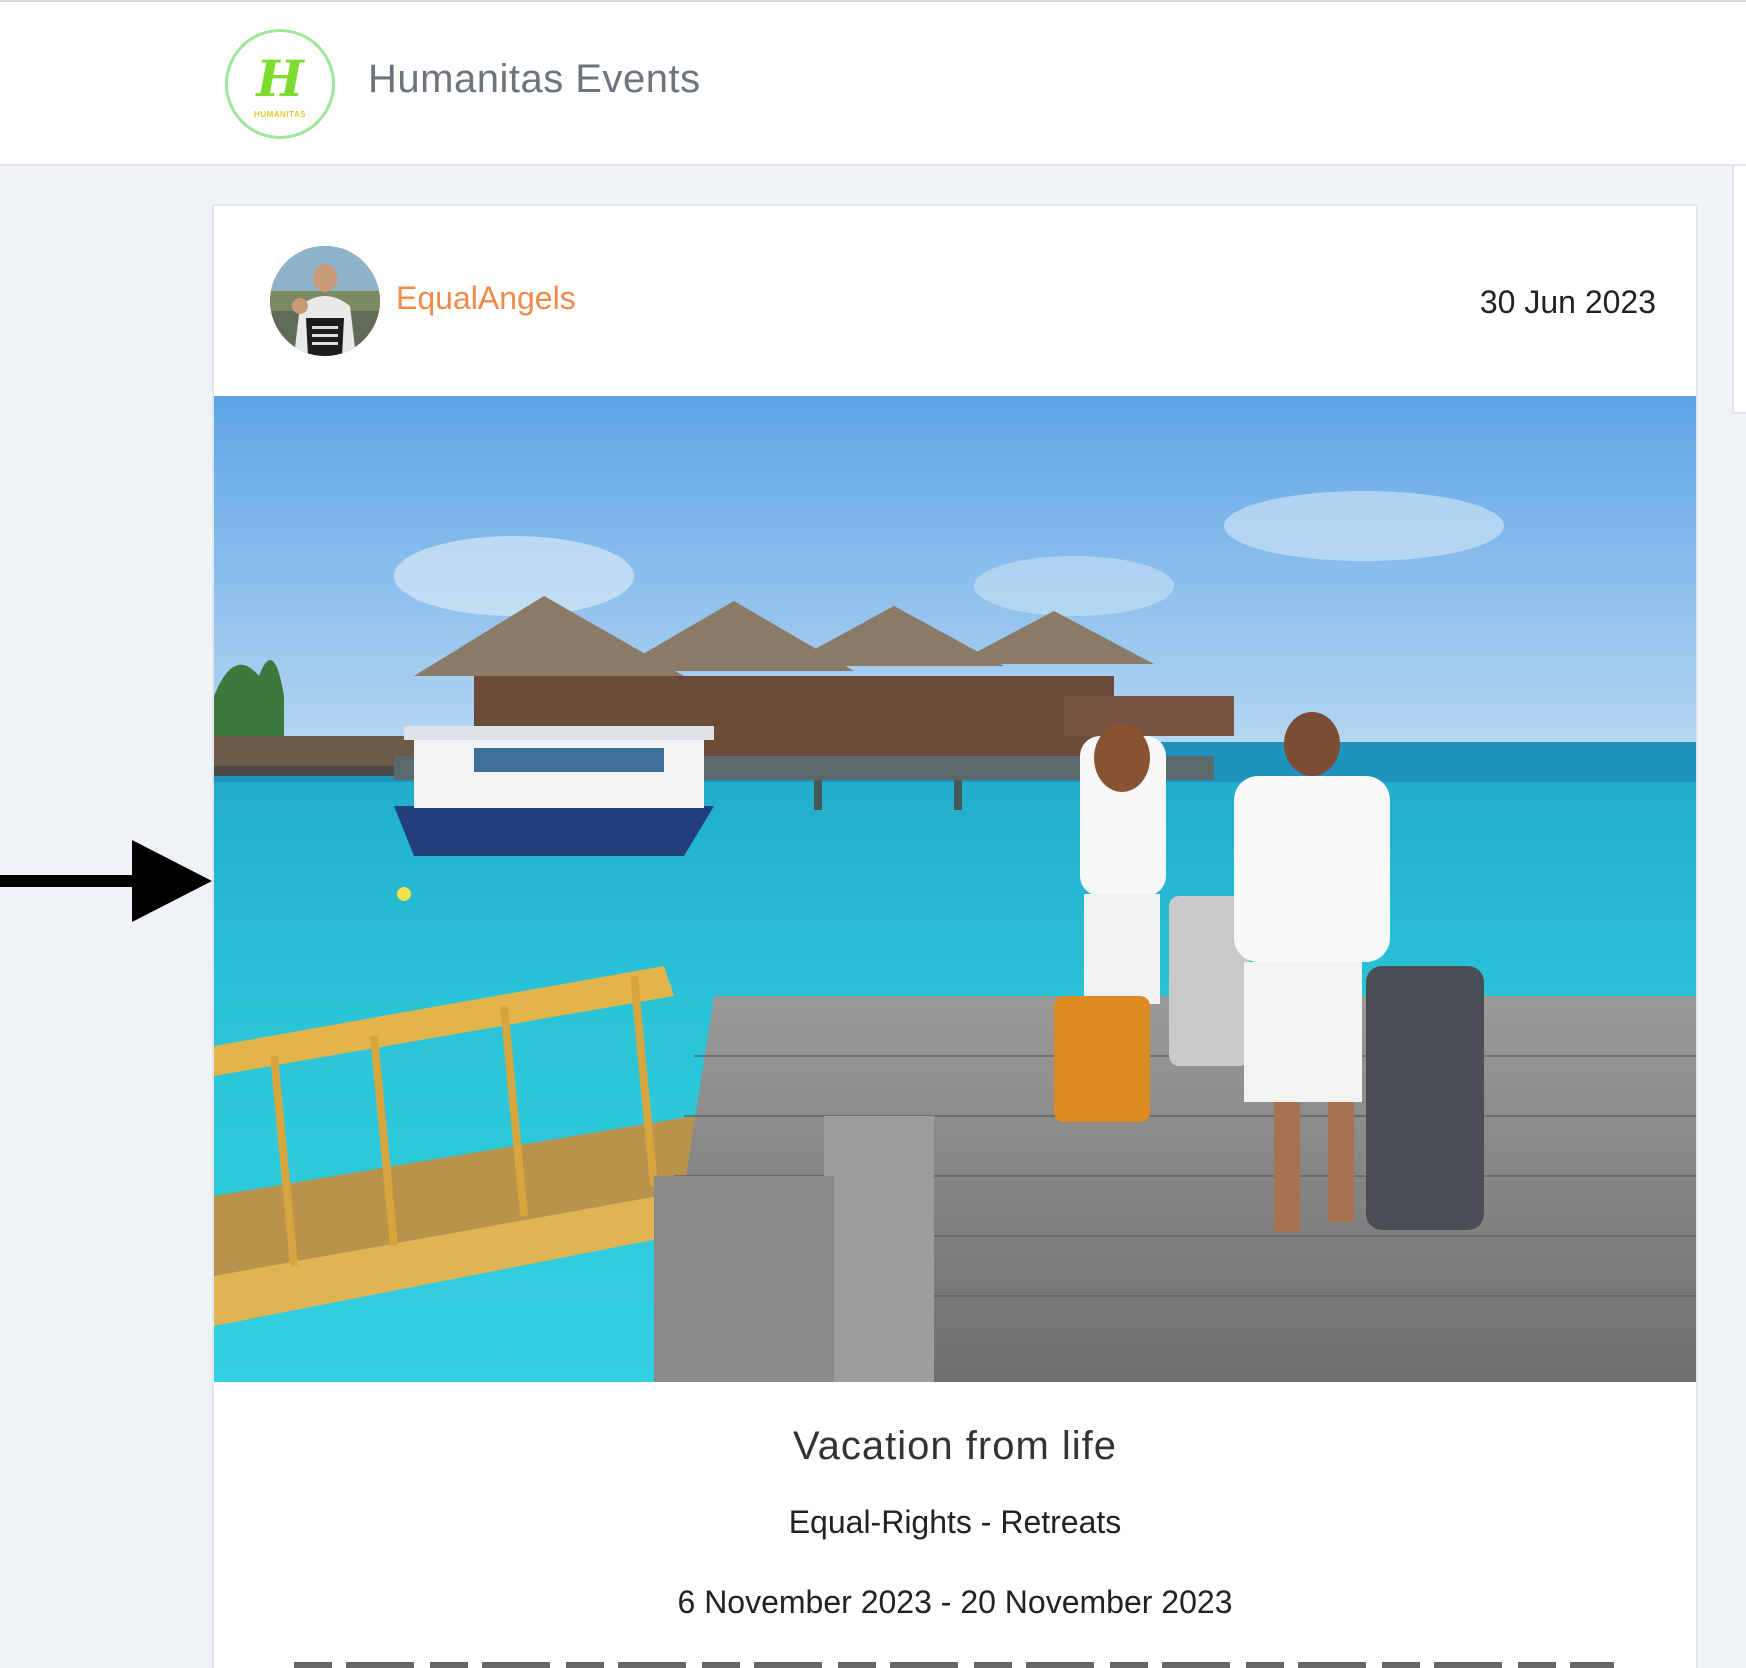 This screenshot has height=1668, width=1746. What do you see at coordinates (873, 83) in the screenshot?
I see `top-navbar: H HUMANITAS Humanitas Events` at bounding box center [873, 83].